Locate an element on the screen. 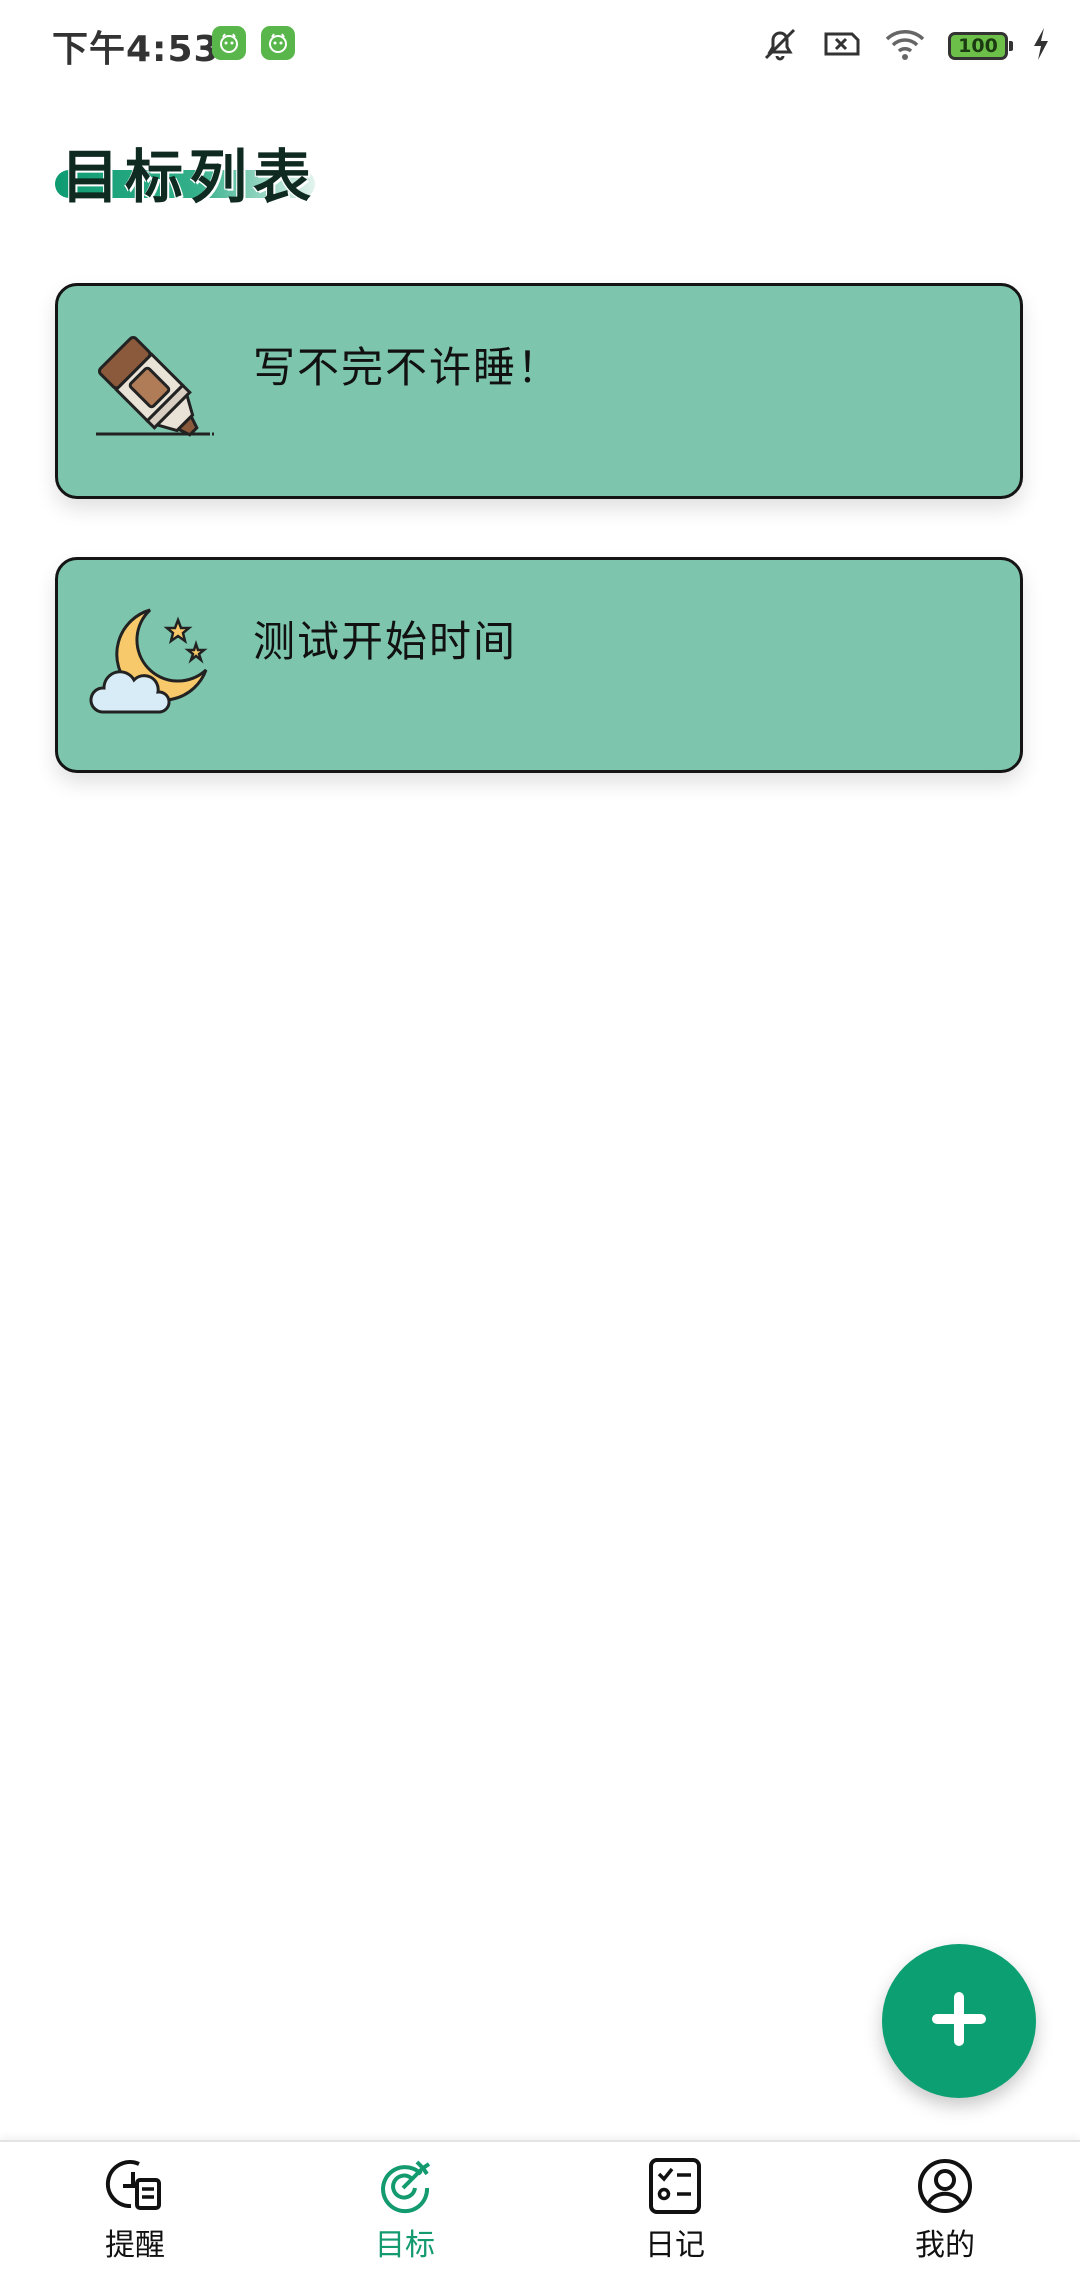 The image size is (1080, 2282). charging-icon is located at coordinates (1041, 46).